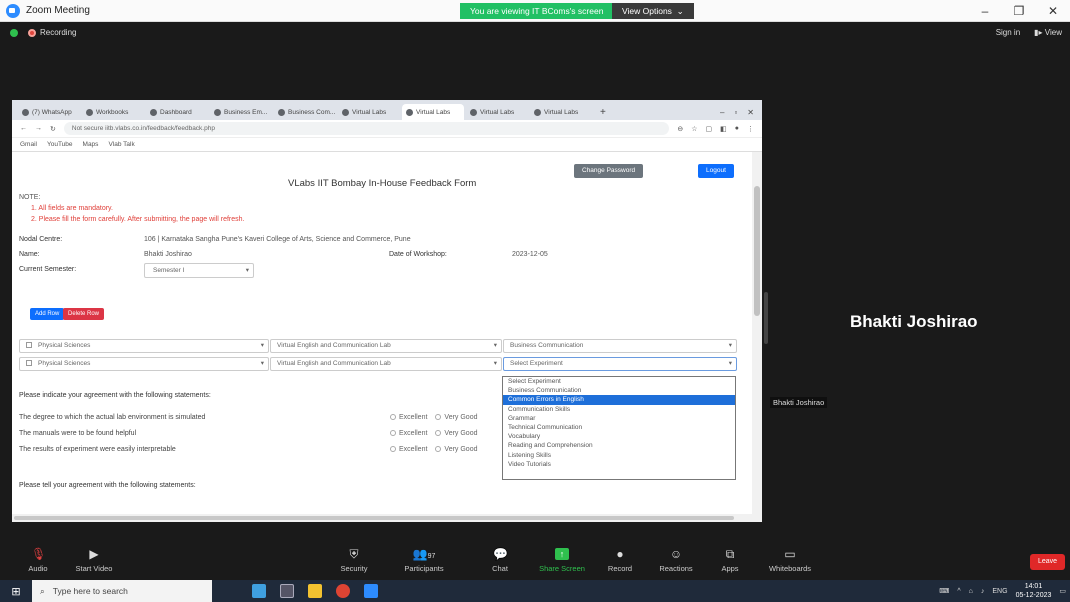 Image resolution: width=1070 pixels, height=602 pixels. Describe the element at coordinates (757, 337) in the screenshot. I see `page-scrollbar` at that location.